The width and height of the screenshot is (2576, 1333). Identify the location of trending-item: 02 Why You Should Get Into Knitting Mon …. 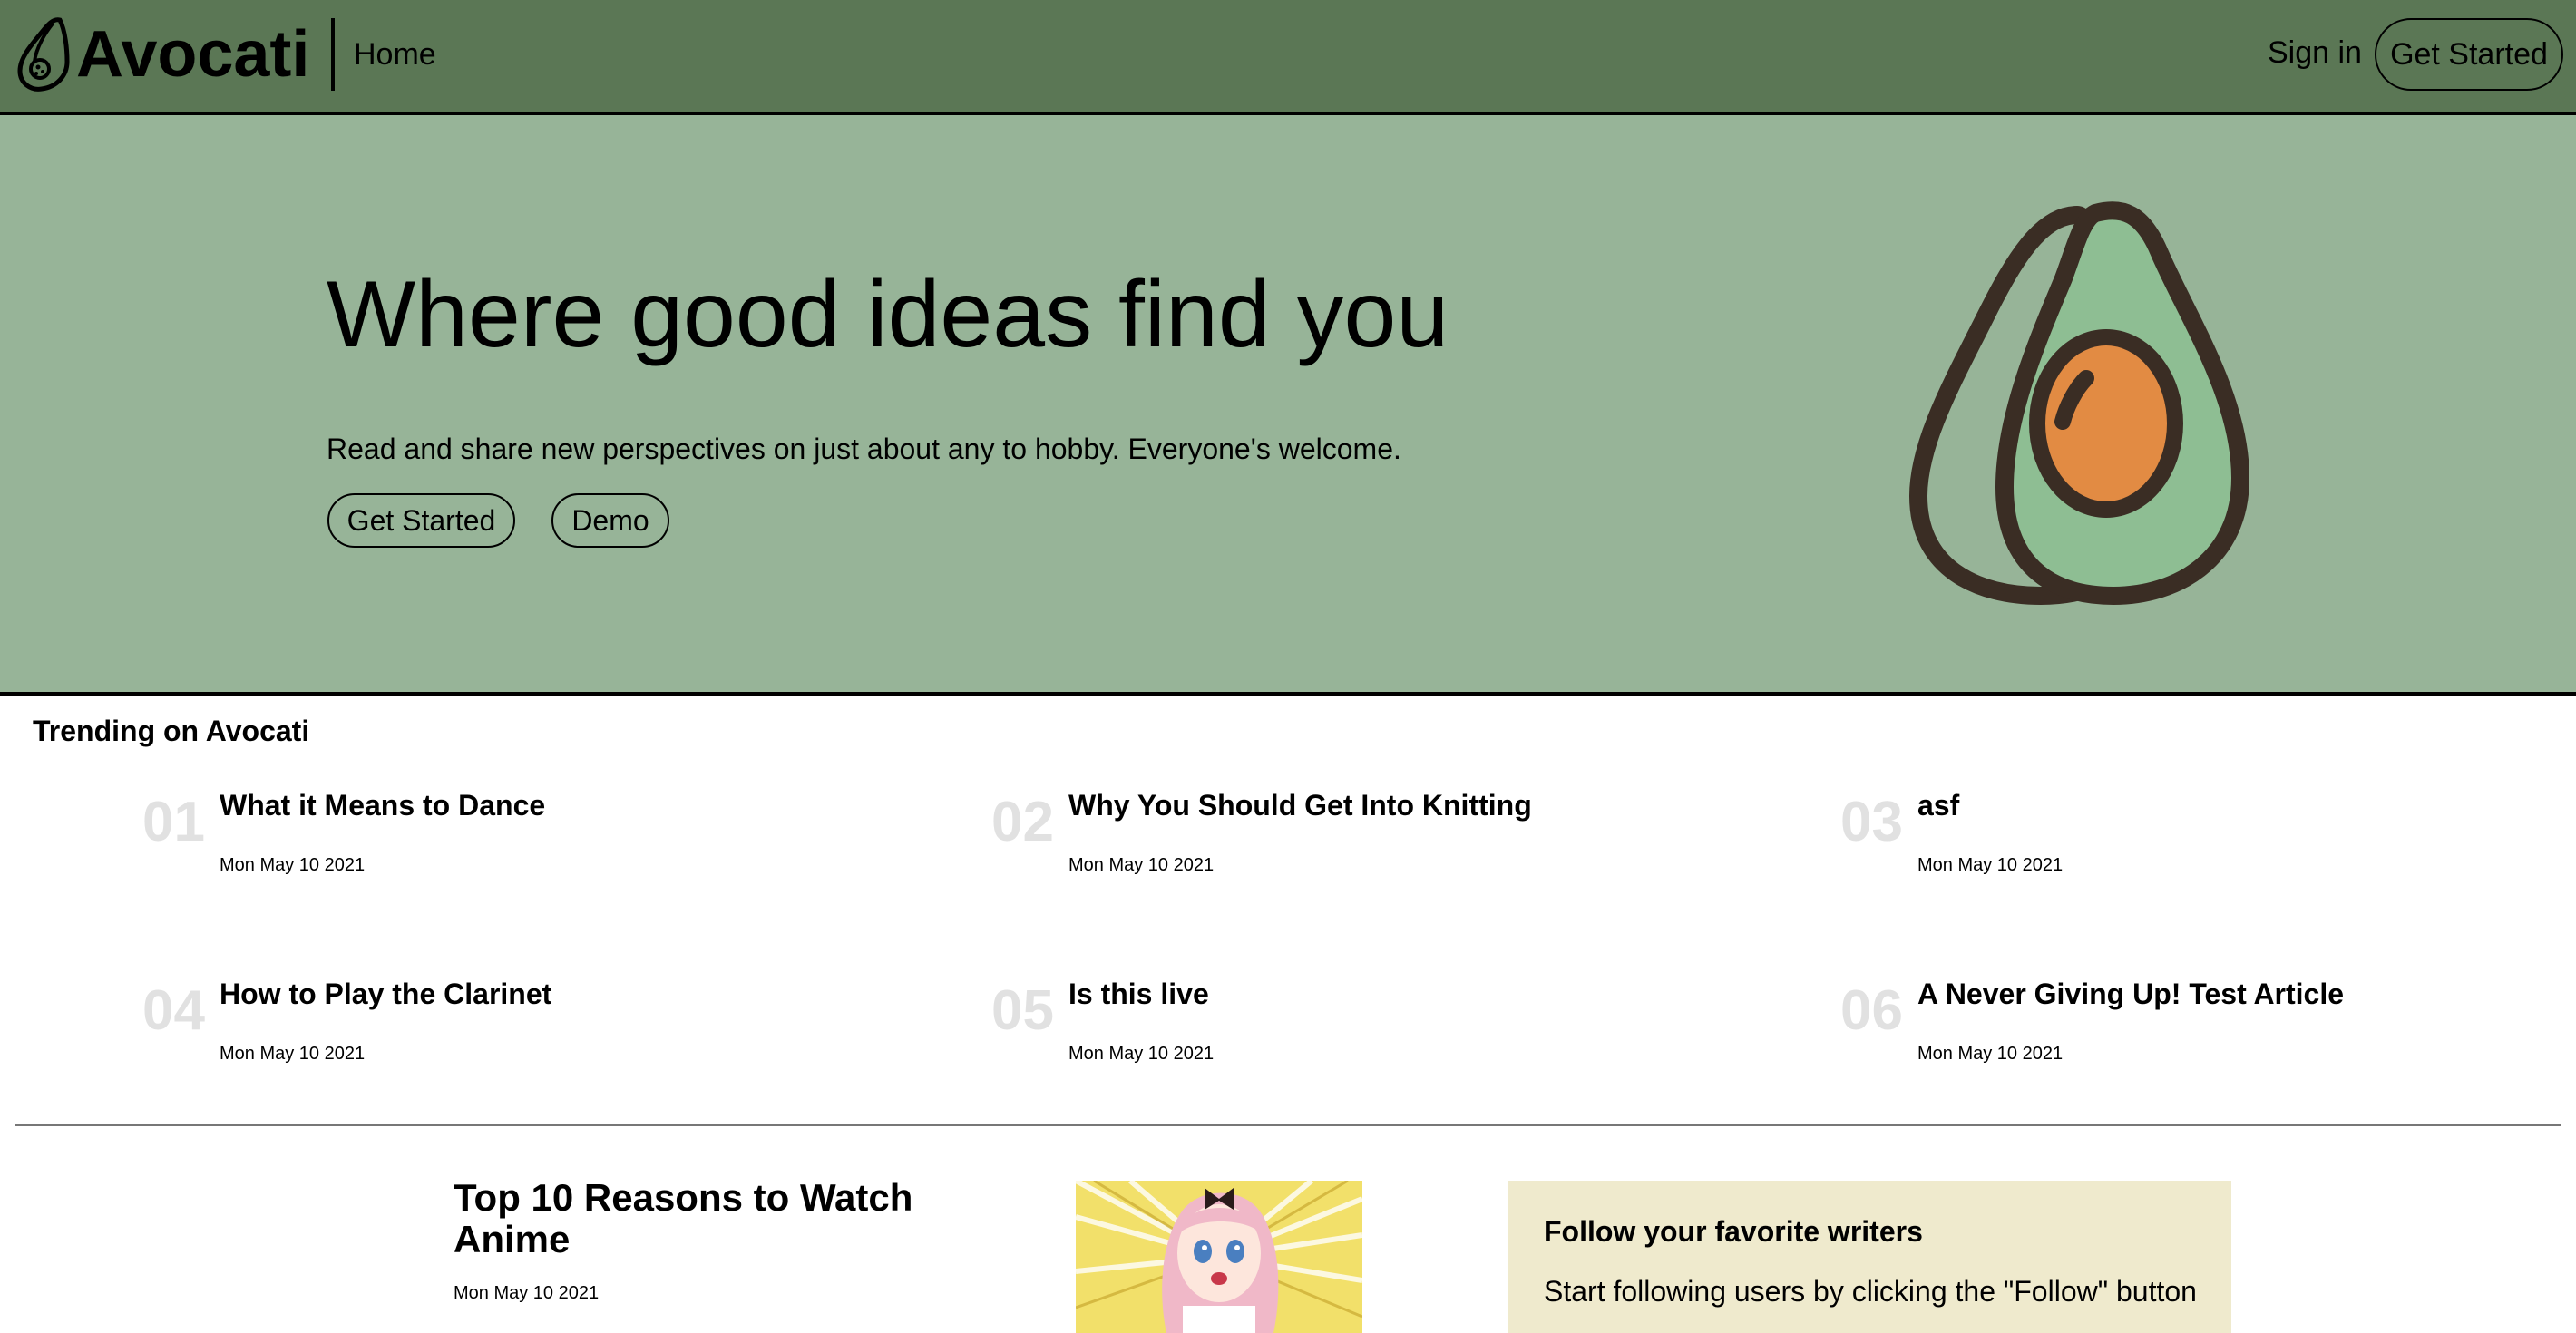
(1381, 842).